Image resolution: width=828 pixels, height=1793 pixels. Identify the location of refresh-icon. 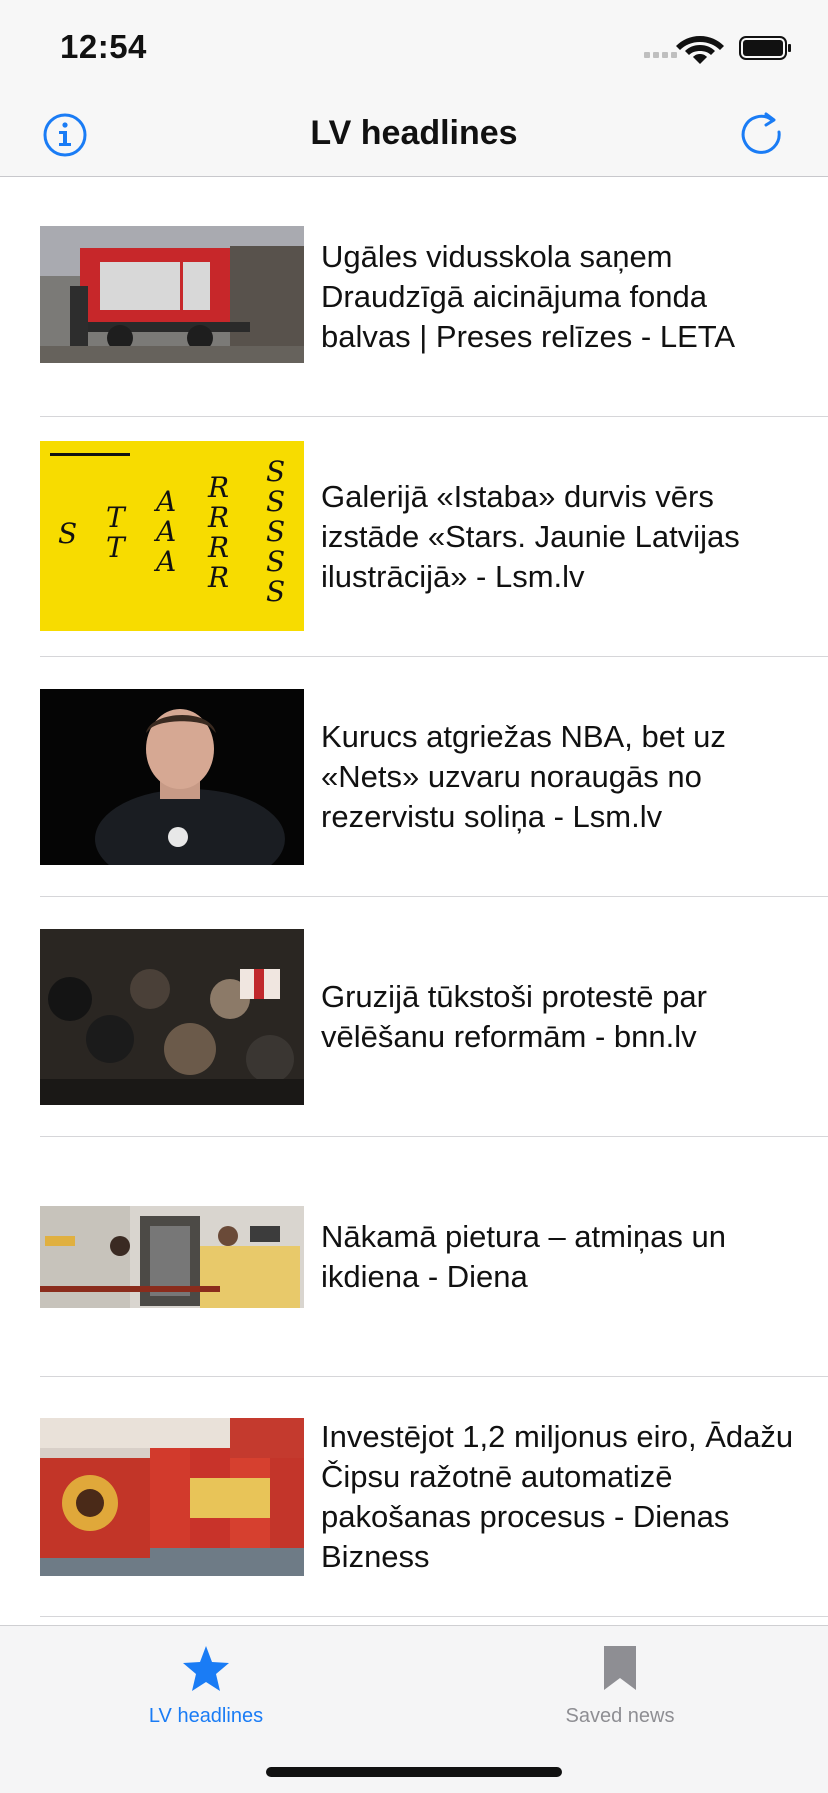
(761, 133).